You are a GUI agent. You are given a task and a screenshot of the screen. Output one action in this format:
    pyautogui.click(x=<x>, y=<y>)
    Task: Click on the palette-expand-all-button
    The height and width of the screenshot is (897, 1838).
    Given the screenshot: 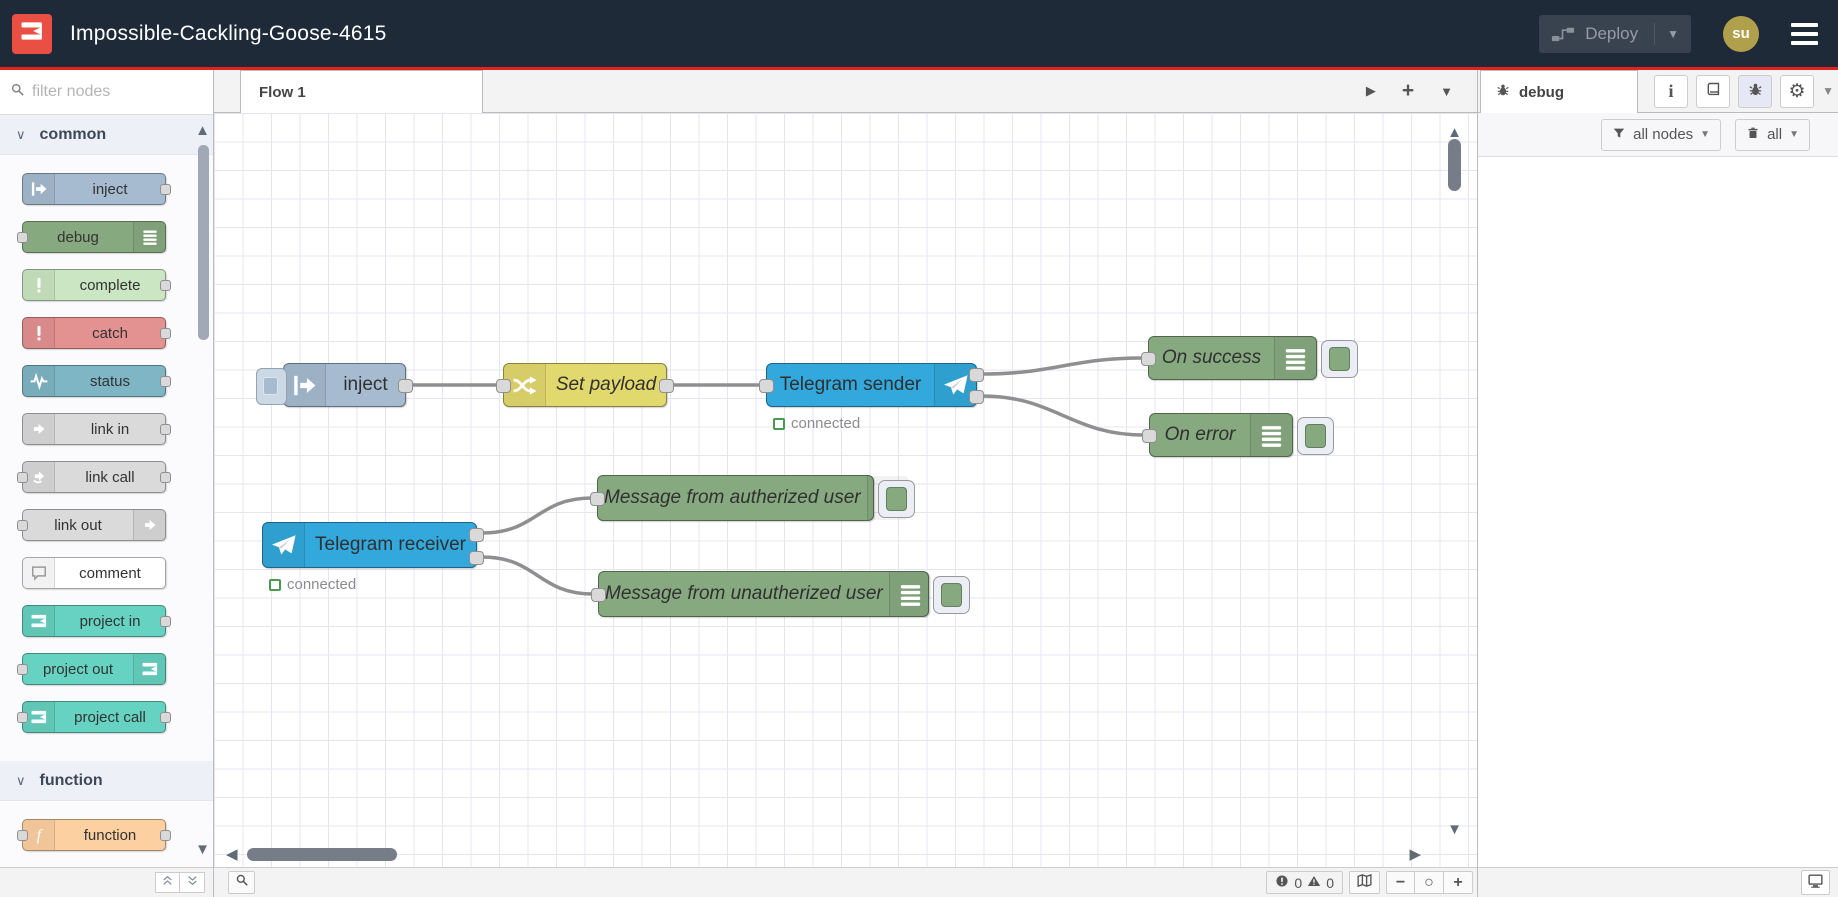 What is the action you would take?
    pyautogui.click(x=192, y=882)
    